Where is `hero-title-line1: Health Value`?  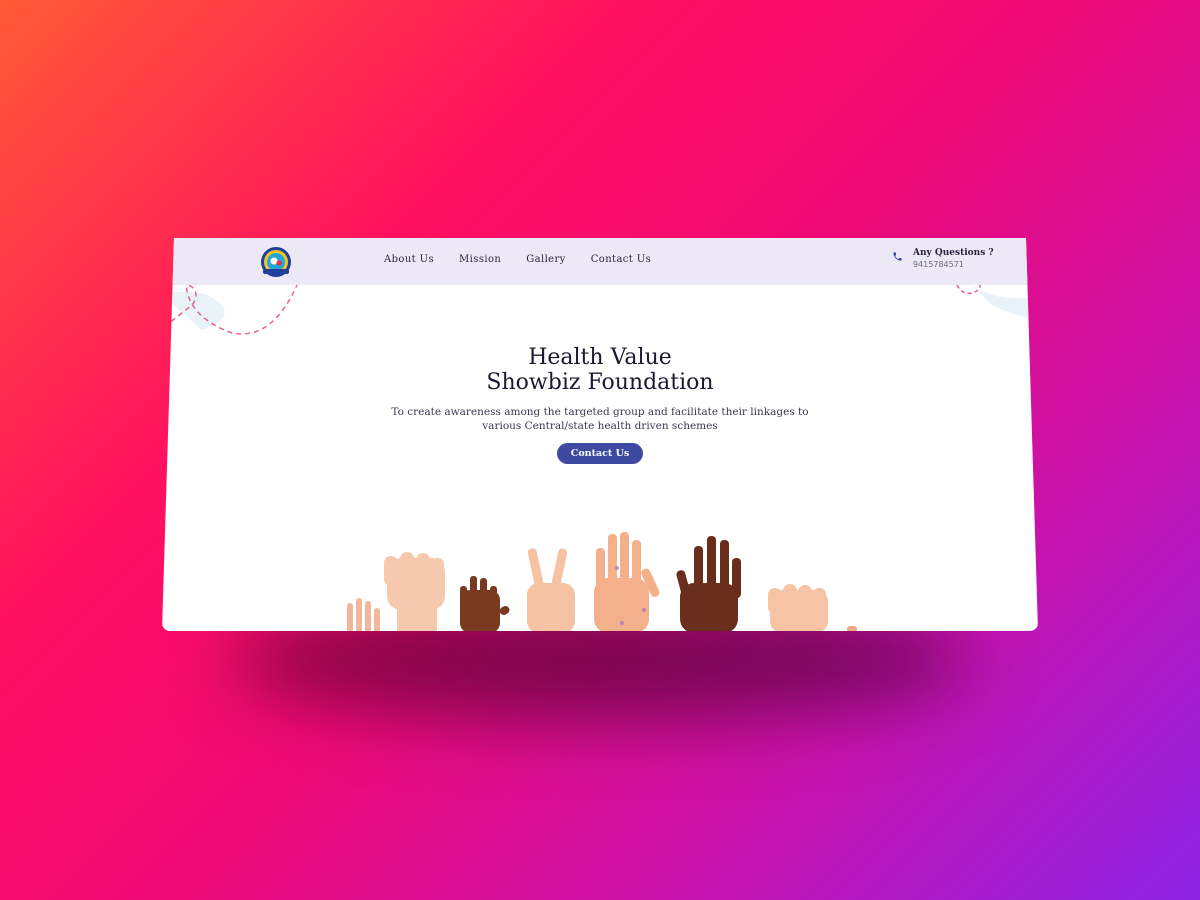
hero-title-line1: Health Value is located at coordinates (600, 357).